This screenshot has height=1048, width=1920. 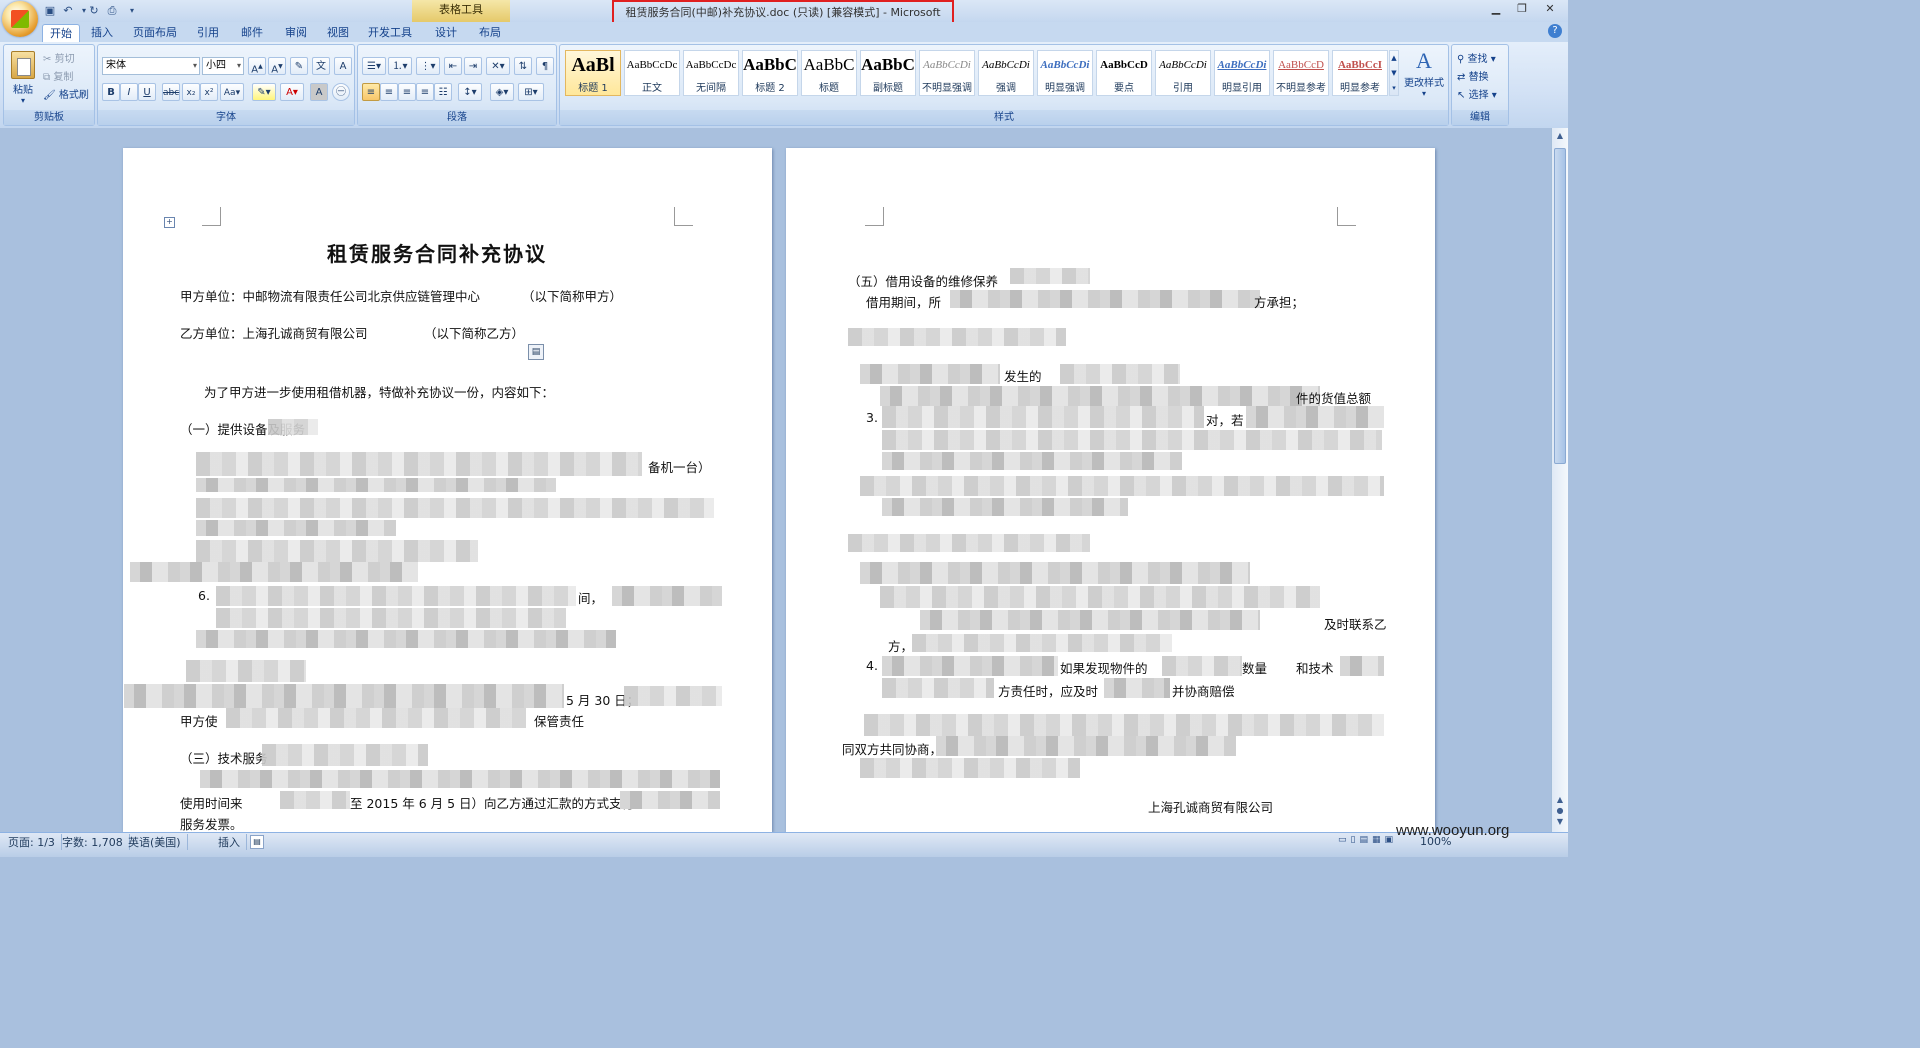 What do you see at coordinates (390, 33) in the screenshot?
I see `tab-developer: 开发工具` at bounding box center [390, 33].